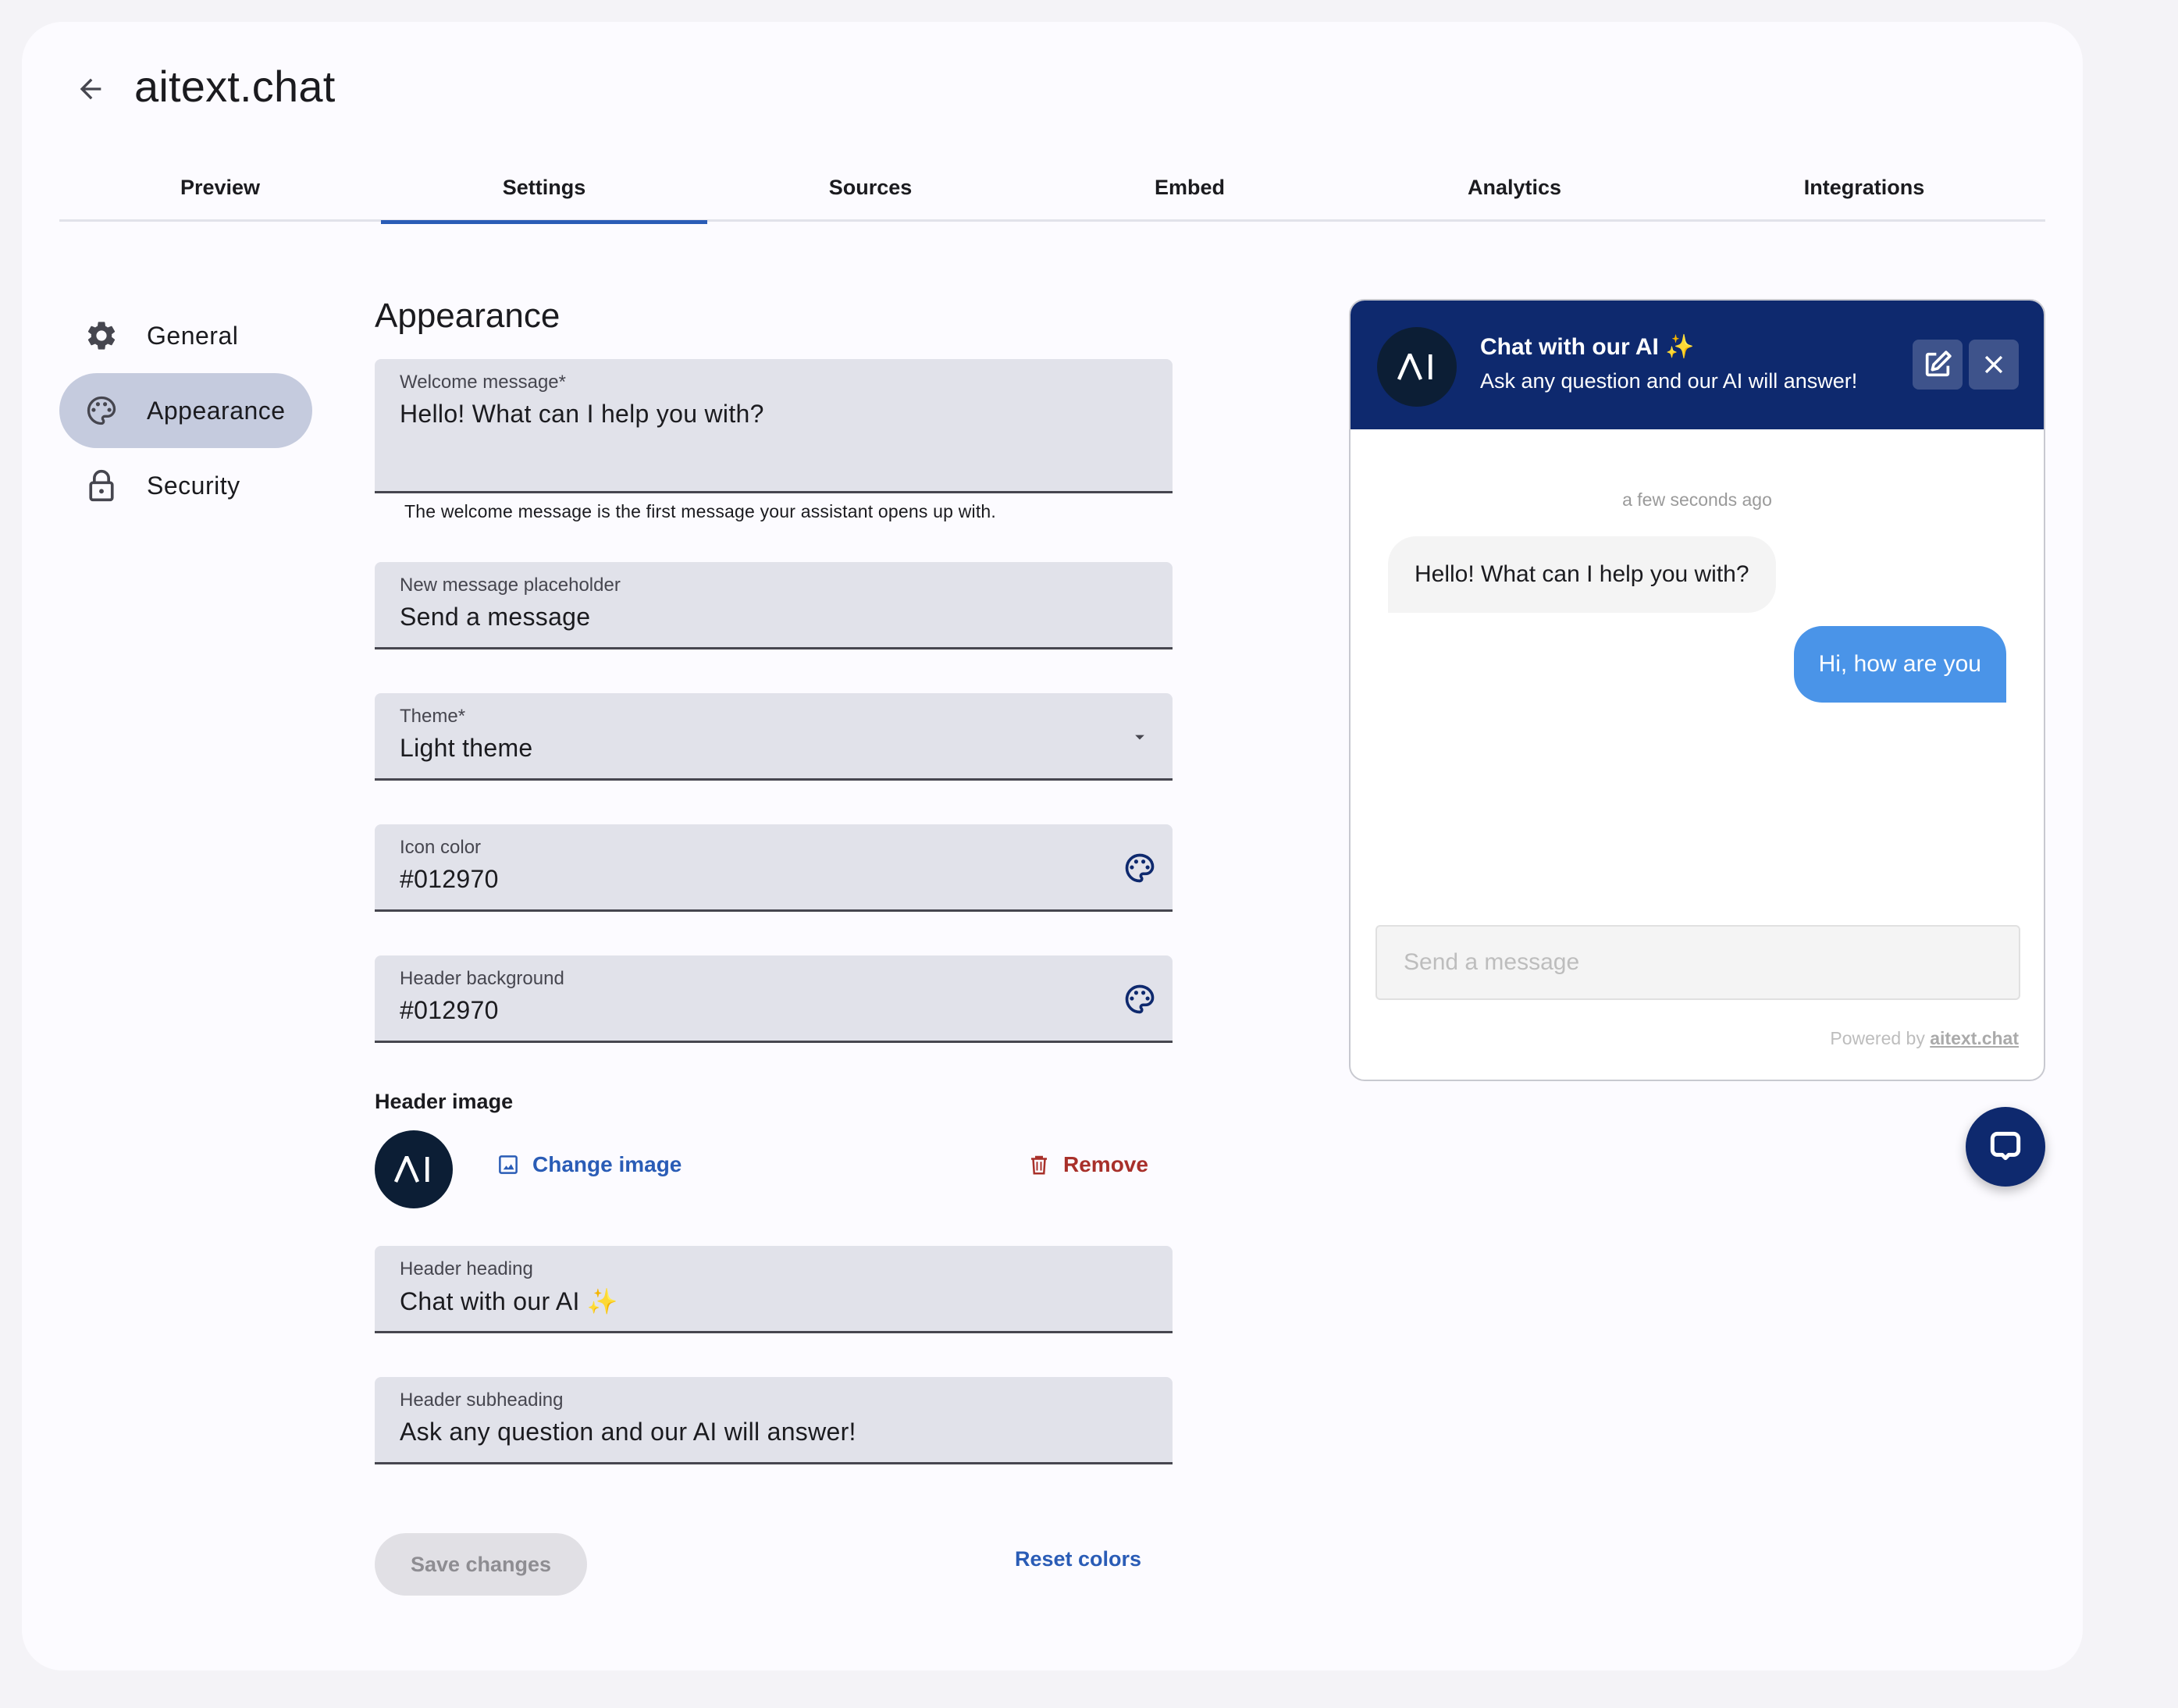  What do you see at coordinates (774, 868) in the screenshot?
I see `icon-color-field: Icon color #012970` at bounding box center [774, 868].